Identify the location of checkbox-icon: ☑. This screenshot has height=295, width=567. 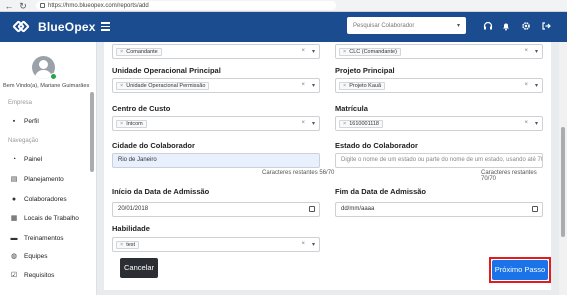
(14, 275).